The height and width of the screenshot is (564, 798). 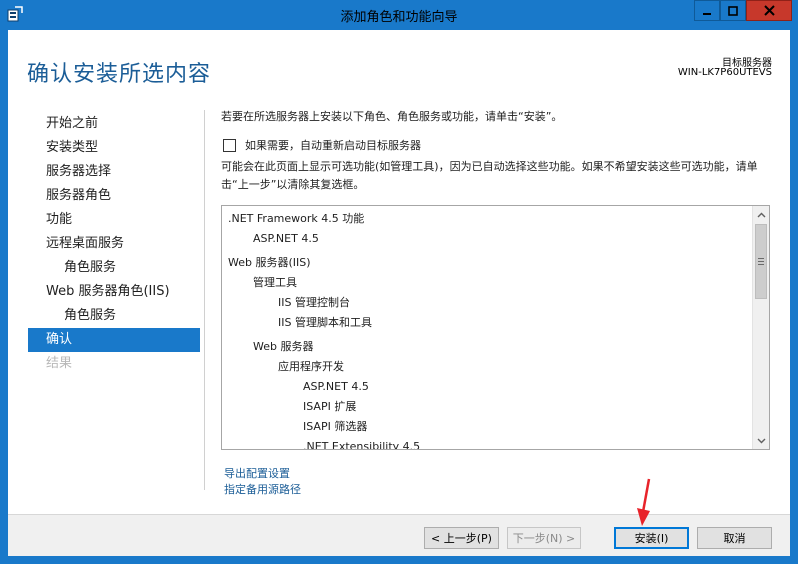 What do you see at coordinates (399, 535) in the screenshot?
I see `wizard-footer: < 上一步(P) 下一步(N) > 安装(I) 取消` at bounding box center [399, 535].